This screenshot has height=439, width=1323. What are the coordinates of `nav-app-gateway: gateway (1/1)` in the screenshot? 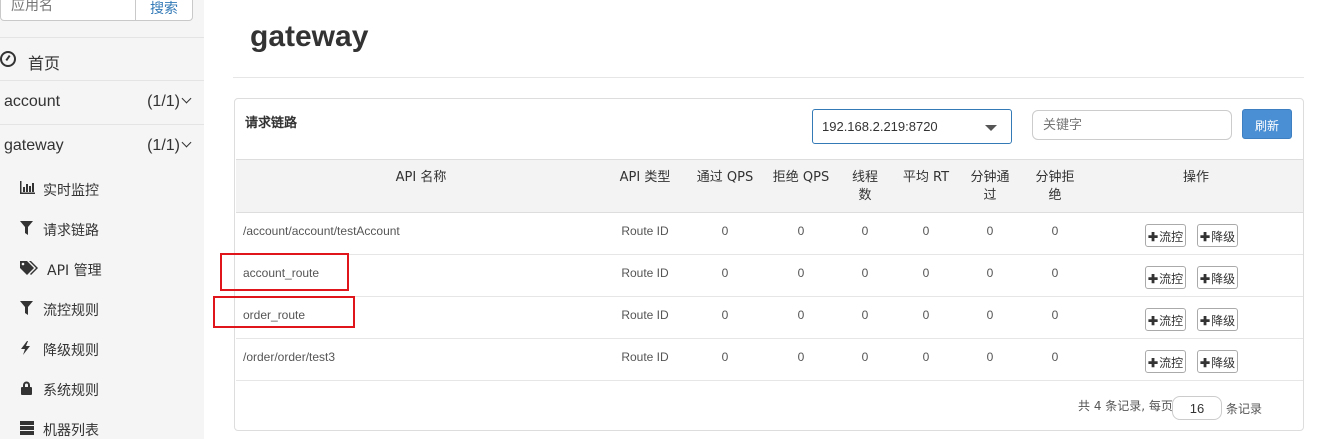 It's located at (102, 147).